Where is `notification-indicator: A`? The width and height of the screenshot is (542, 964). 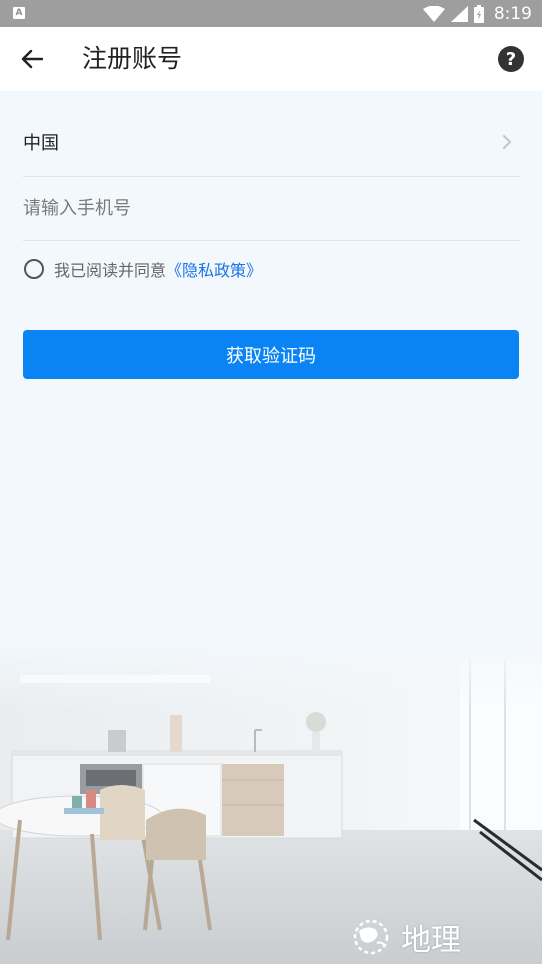
notification-indicator: A is located at coordinates (19, 13).